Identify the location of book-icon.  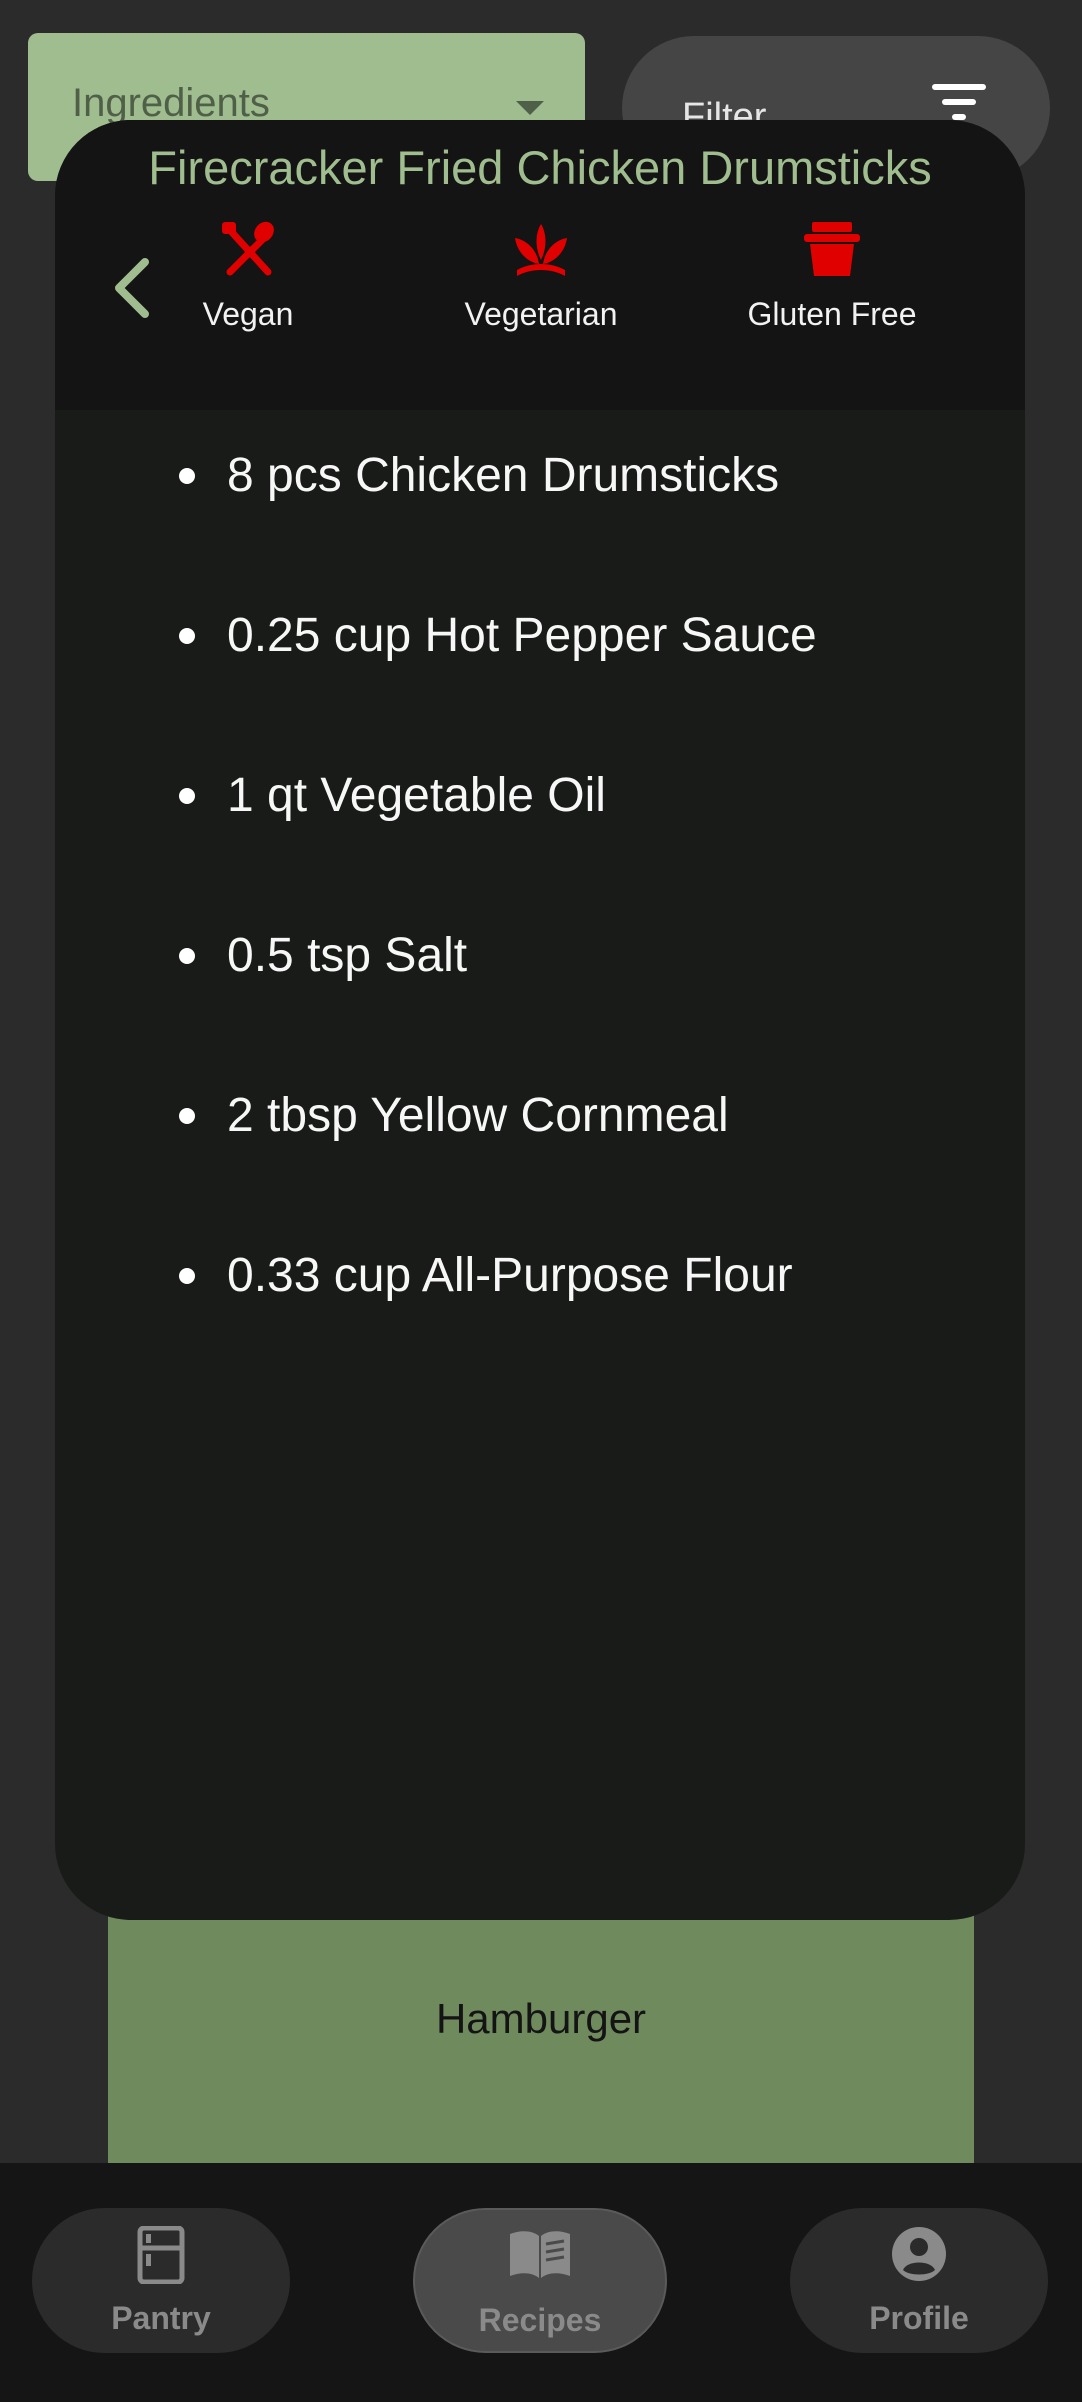
(540, 2254).